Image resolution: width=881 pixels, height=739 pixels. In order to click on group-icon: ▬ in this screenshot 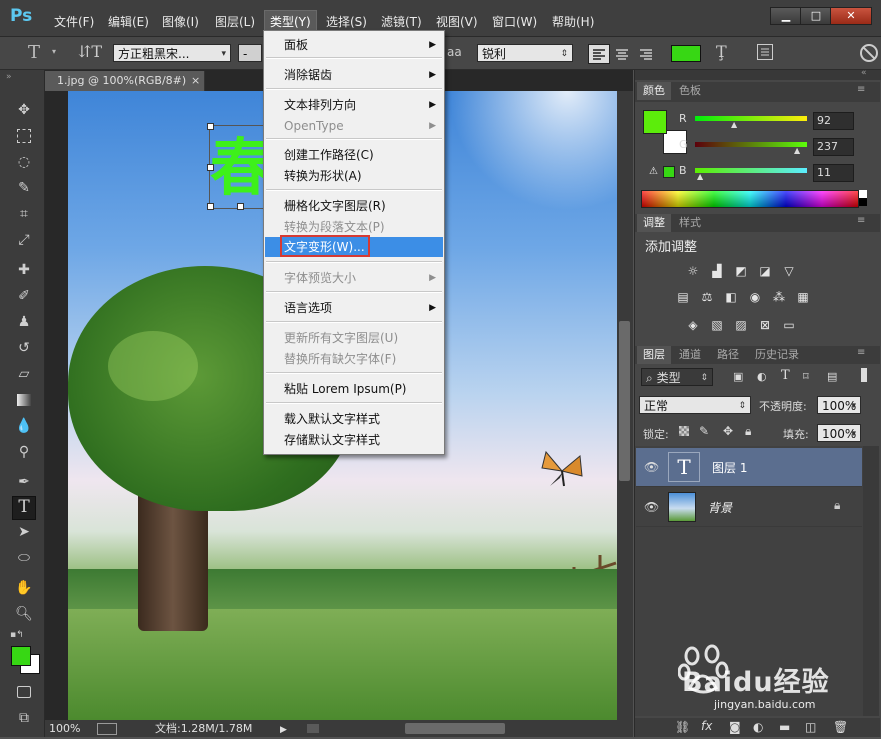, I will do `click(784, 727)`.